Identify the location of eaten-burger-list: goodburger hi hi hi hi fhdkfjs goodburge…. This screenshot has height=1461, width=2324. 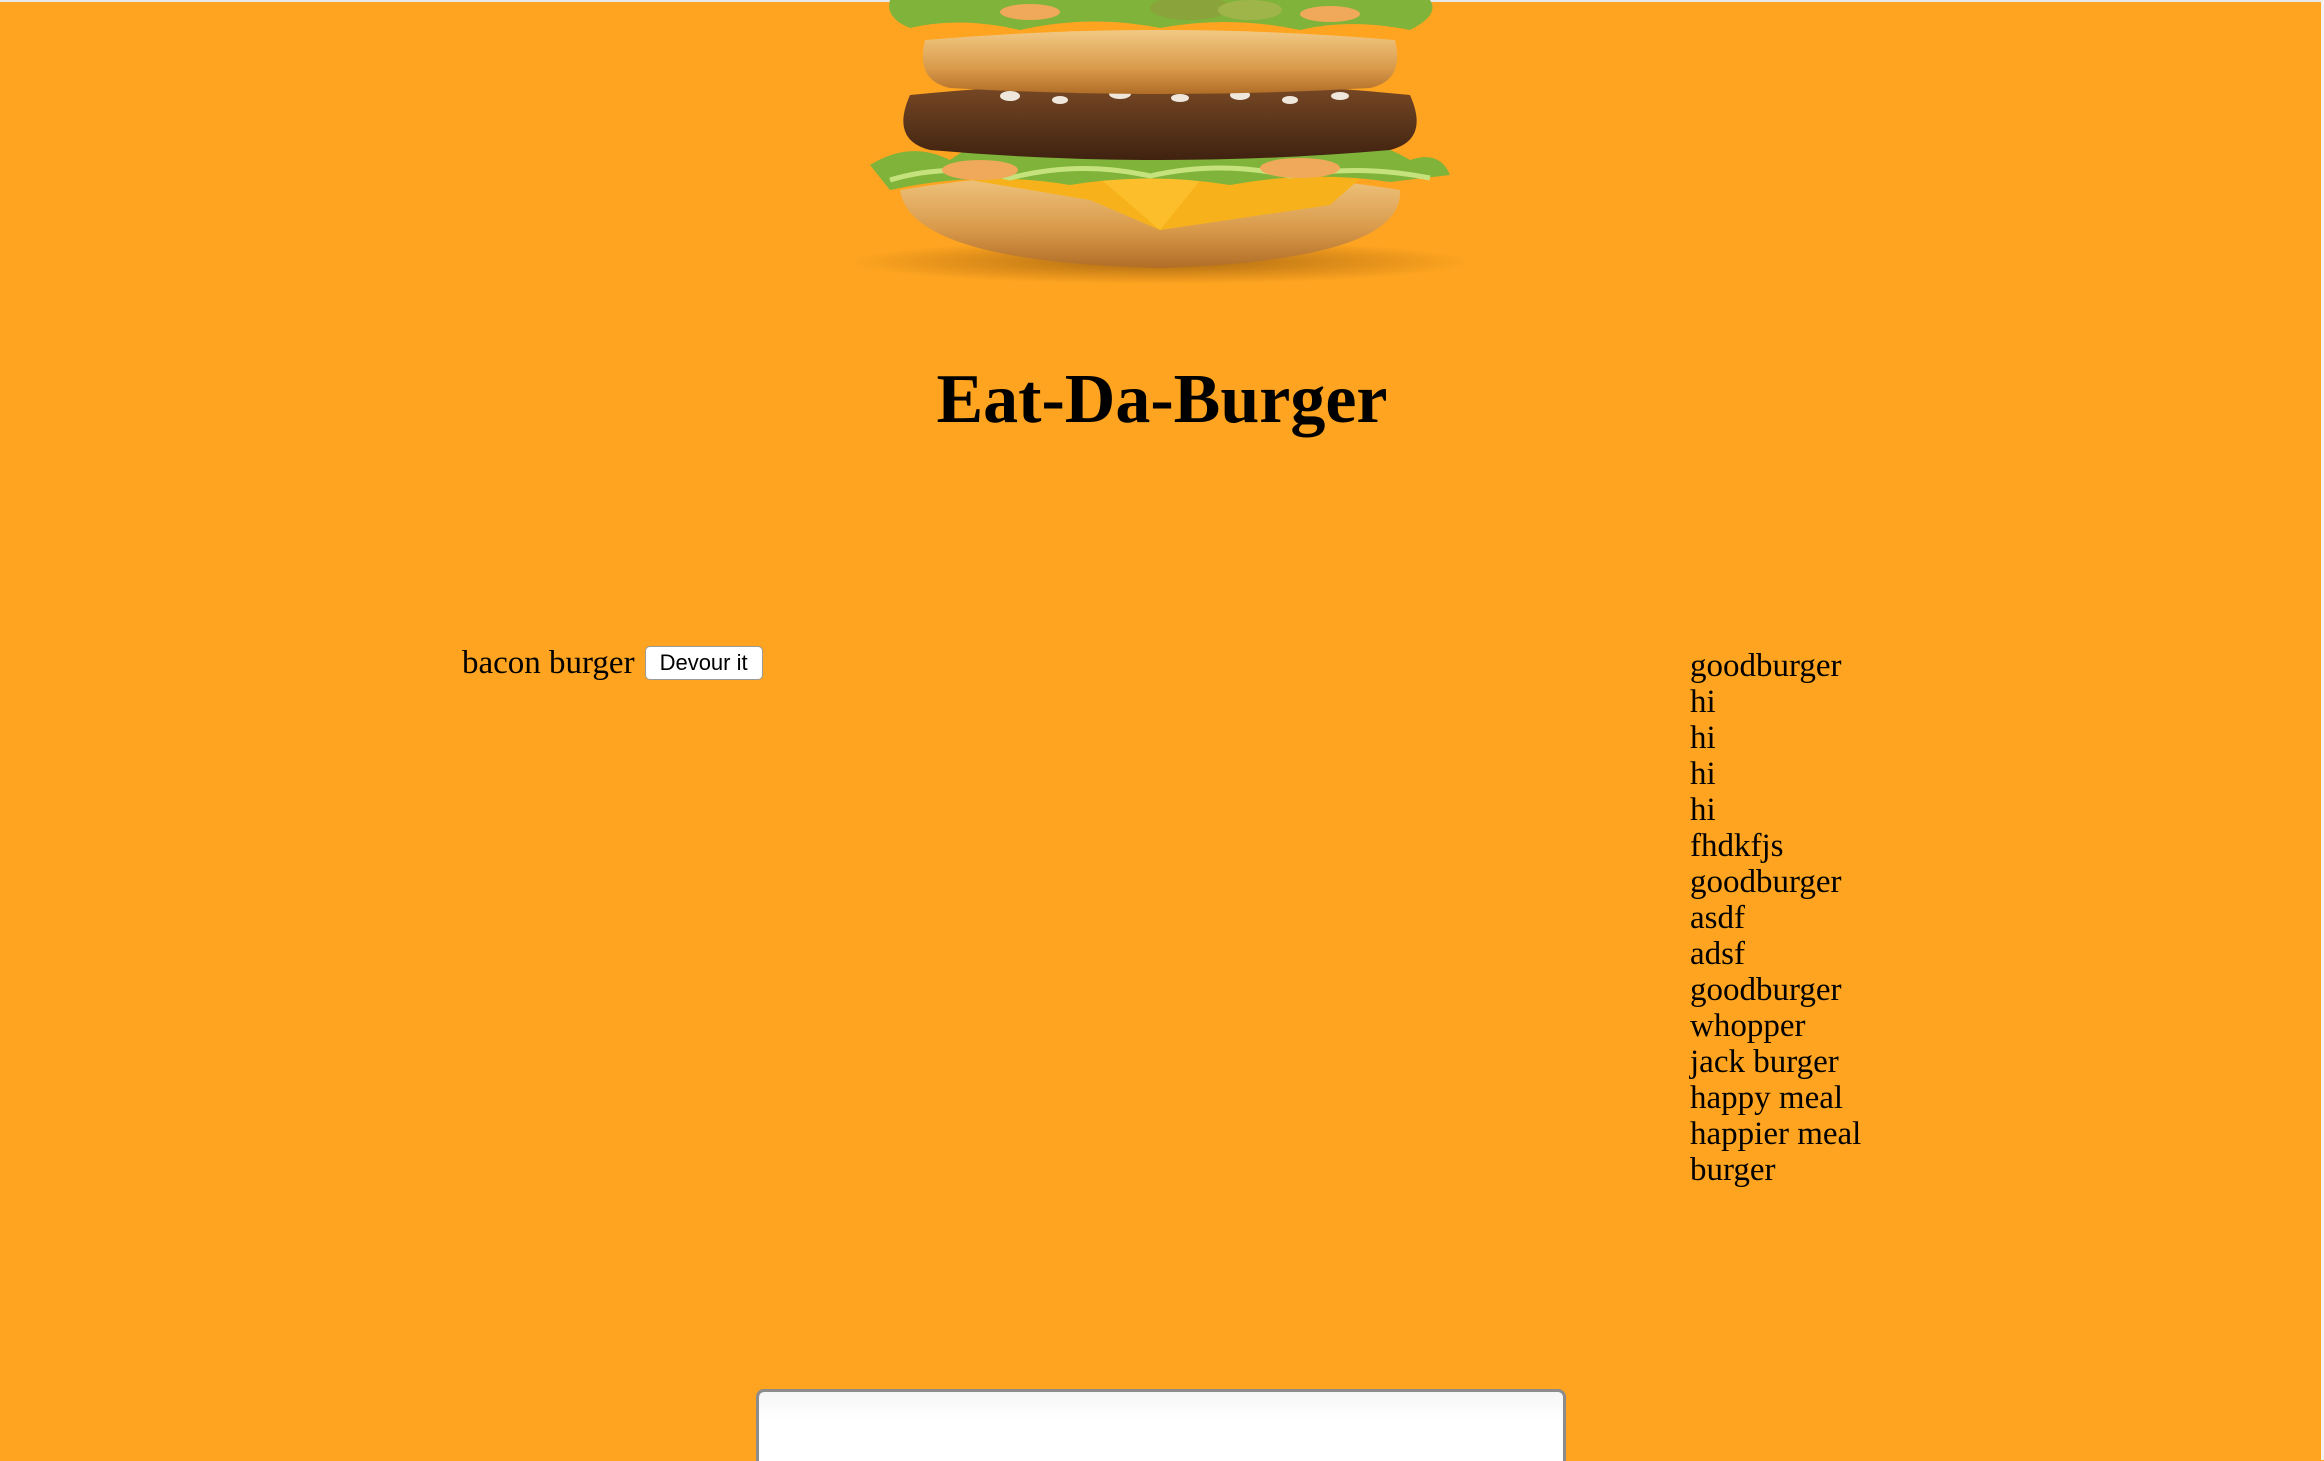
(1775, 918).